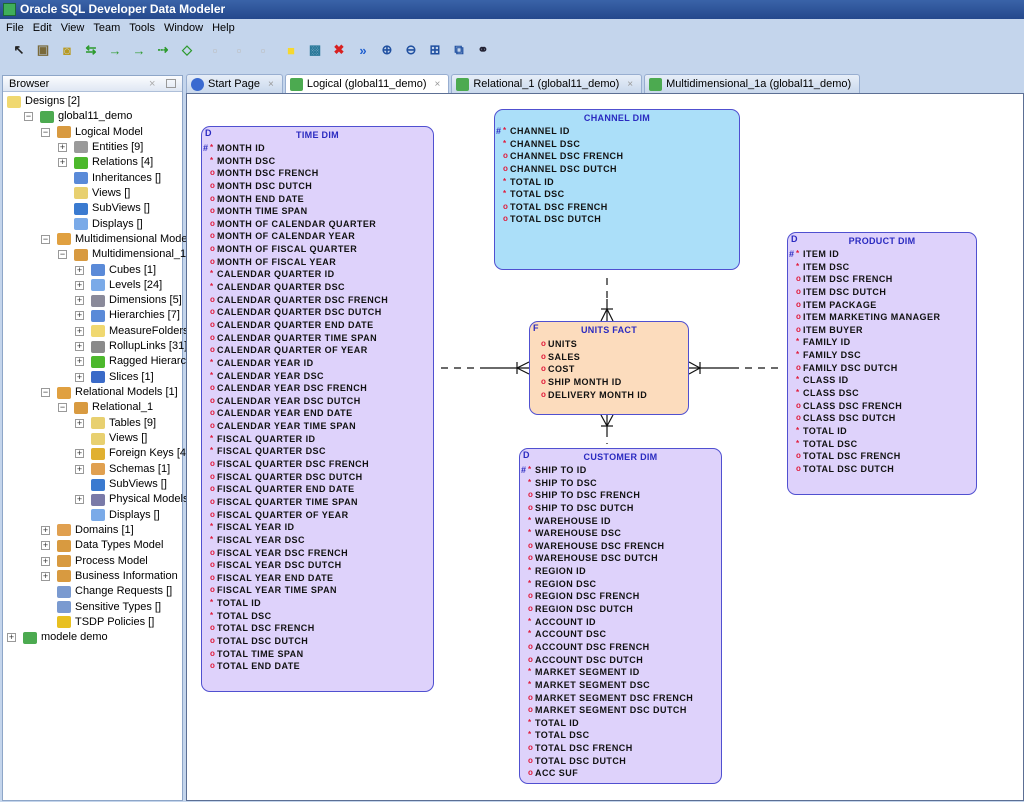  I want to click on attribute-row: o ITEM BUYER, so click(882, 330).